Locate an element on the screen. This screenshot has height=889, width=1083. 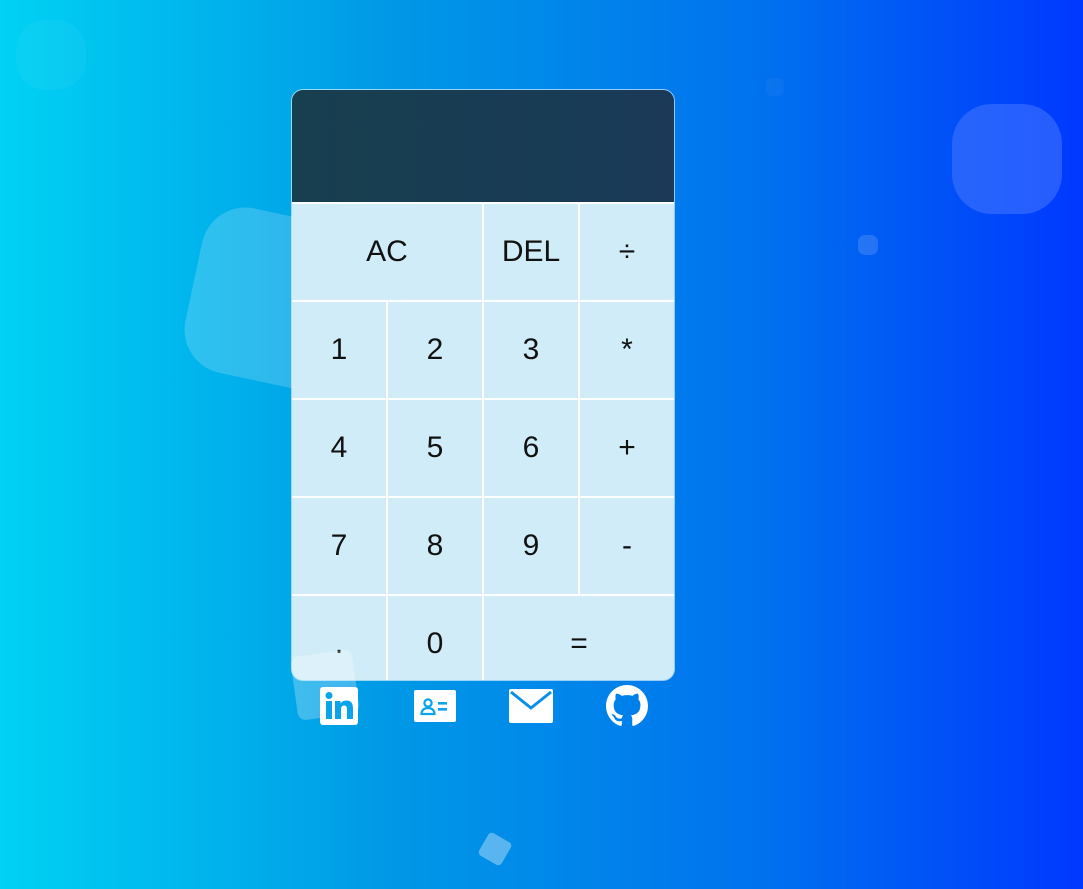
linkedin-link is located at coordinates (339, 706).